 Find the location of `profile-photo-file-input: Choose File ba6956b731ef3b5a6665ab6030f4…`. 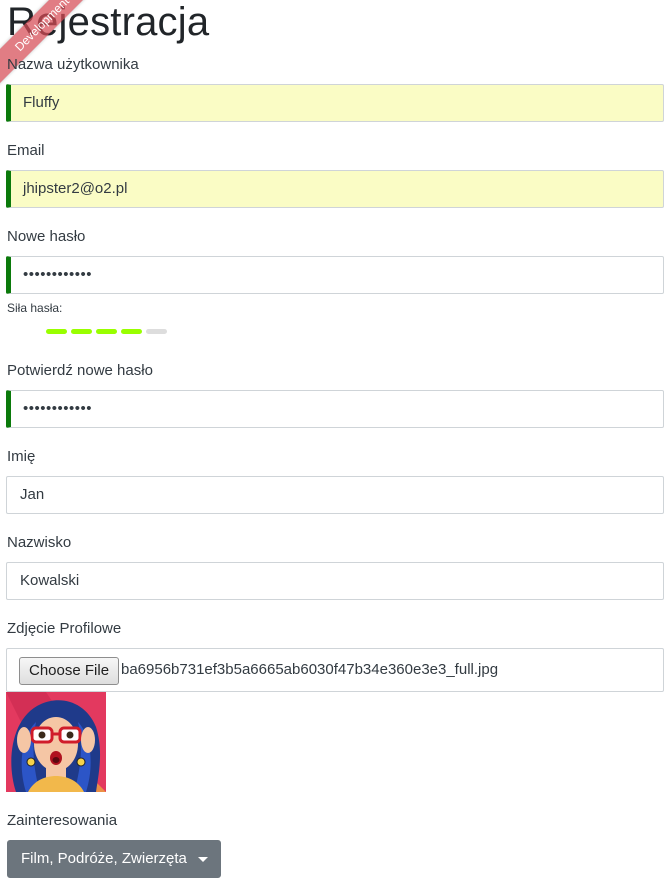

profile-photo-file-input: Choose File ba6956b731ef3b5a6665ab6030f4… is located at coordinates (335, 670).